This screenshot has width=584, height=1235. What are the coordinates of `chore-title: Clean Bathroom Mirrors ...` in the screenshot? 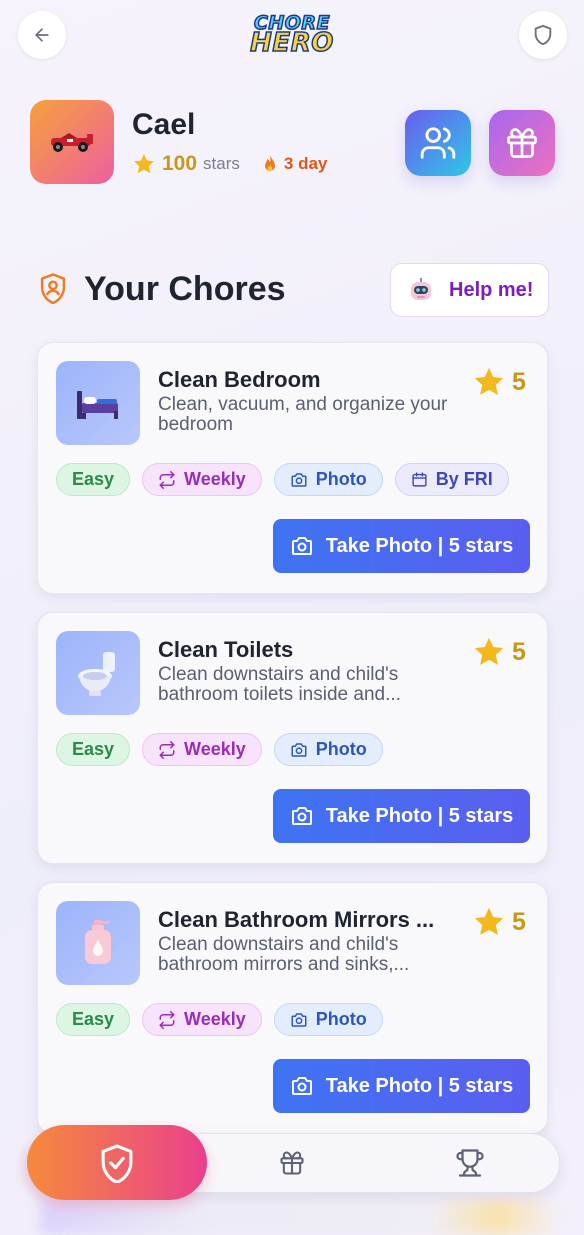 It's located at (296, 919).